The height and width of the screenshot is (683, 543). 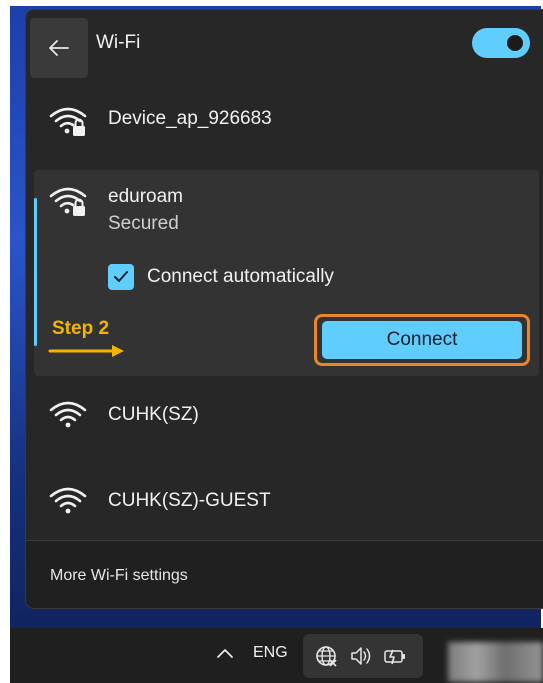 What do you see at coordinates (81, 328) in the screenshot?
I see `step-annotation-label: Step 2` at bounding box center [81, 328].